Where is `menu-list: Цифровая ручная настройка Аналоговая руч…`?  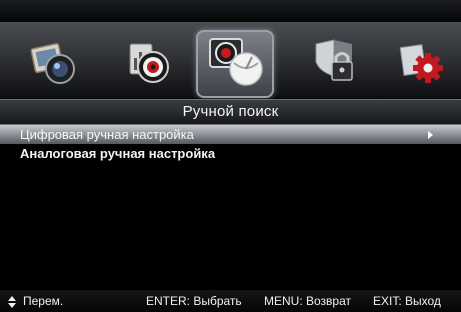 menu-list: Цифровая ручная настройка Аналоговая руч… is located at coordinates (230, 144).